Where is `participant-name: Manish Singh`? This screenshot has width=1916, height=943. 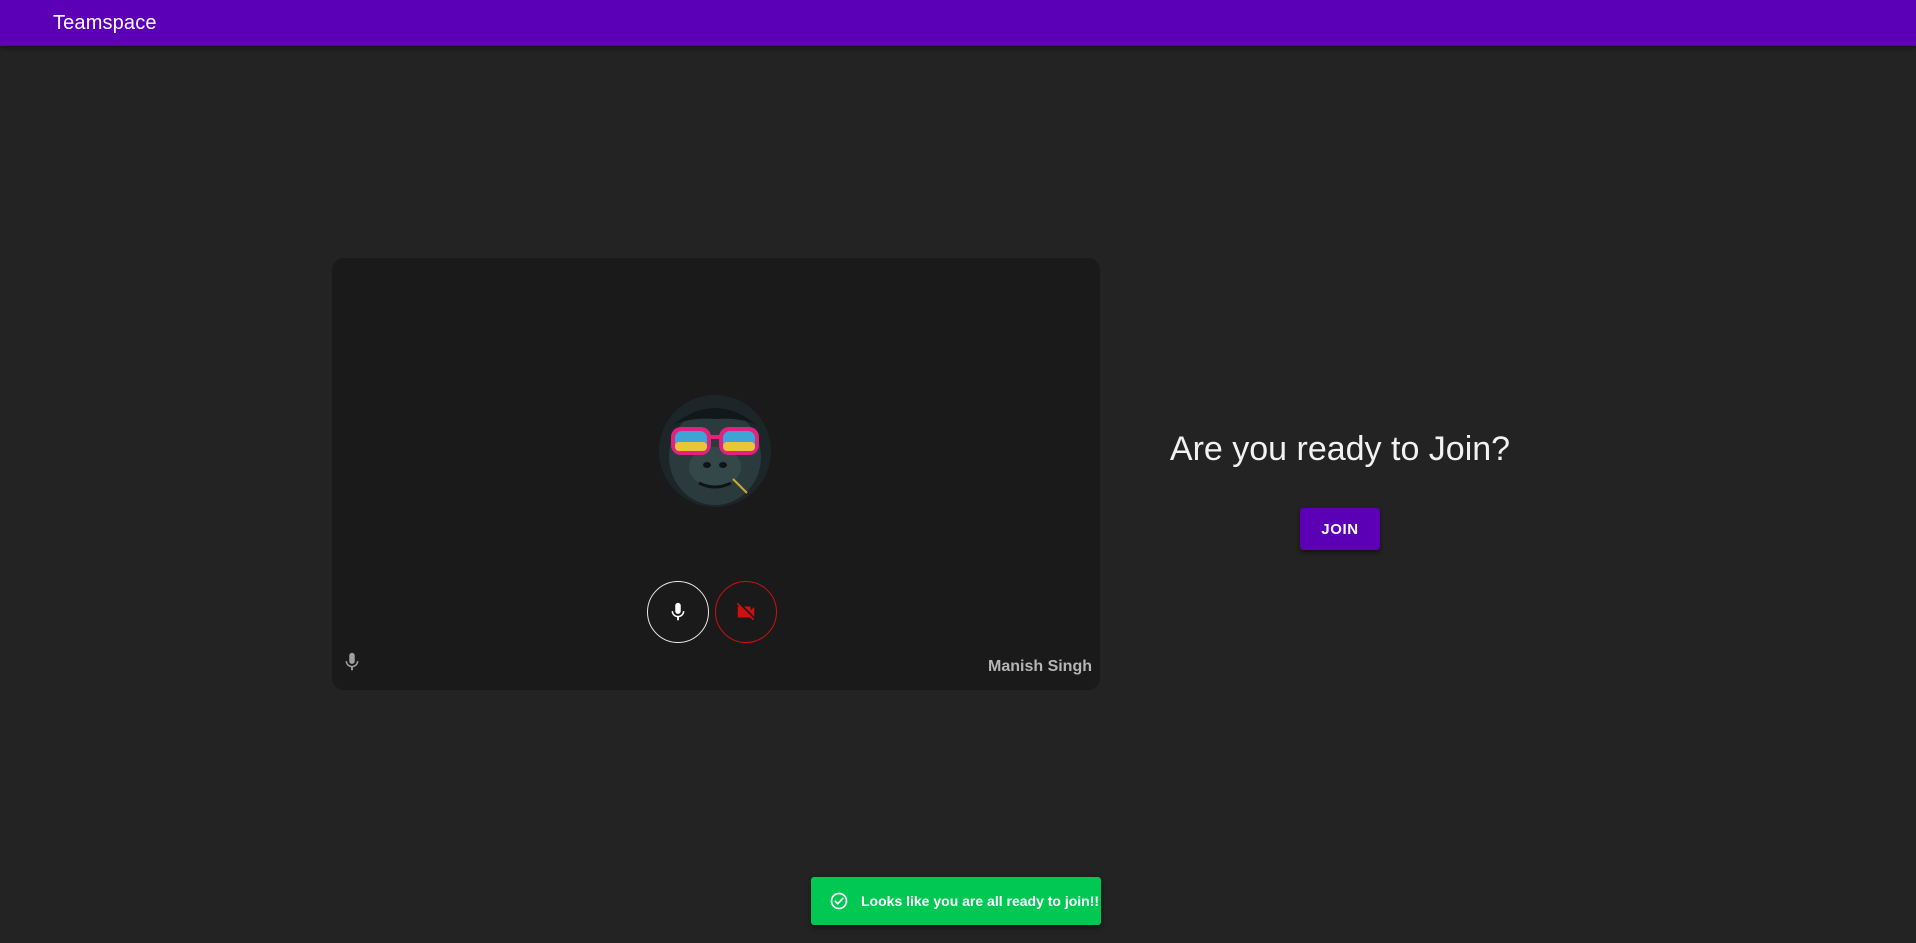 participant-name: Manish Singh is located at coordinates (1040, 666).